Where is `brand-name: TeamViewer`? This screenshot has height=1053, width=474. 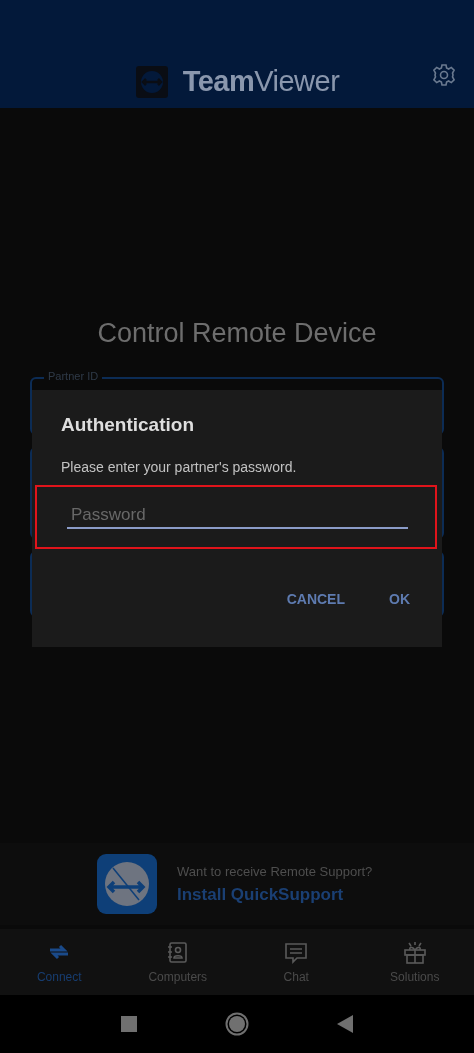
brand-name: TeamViewer is located at coordinates (261, 81).